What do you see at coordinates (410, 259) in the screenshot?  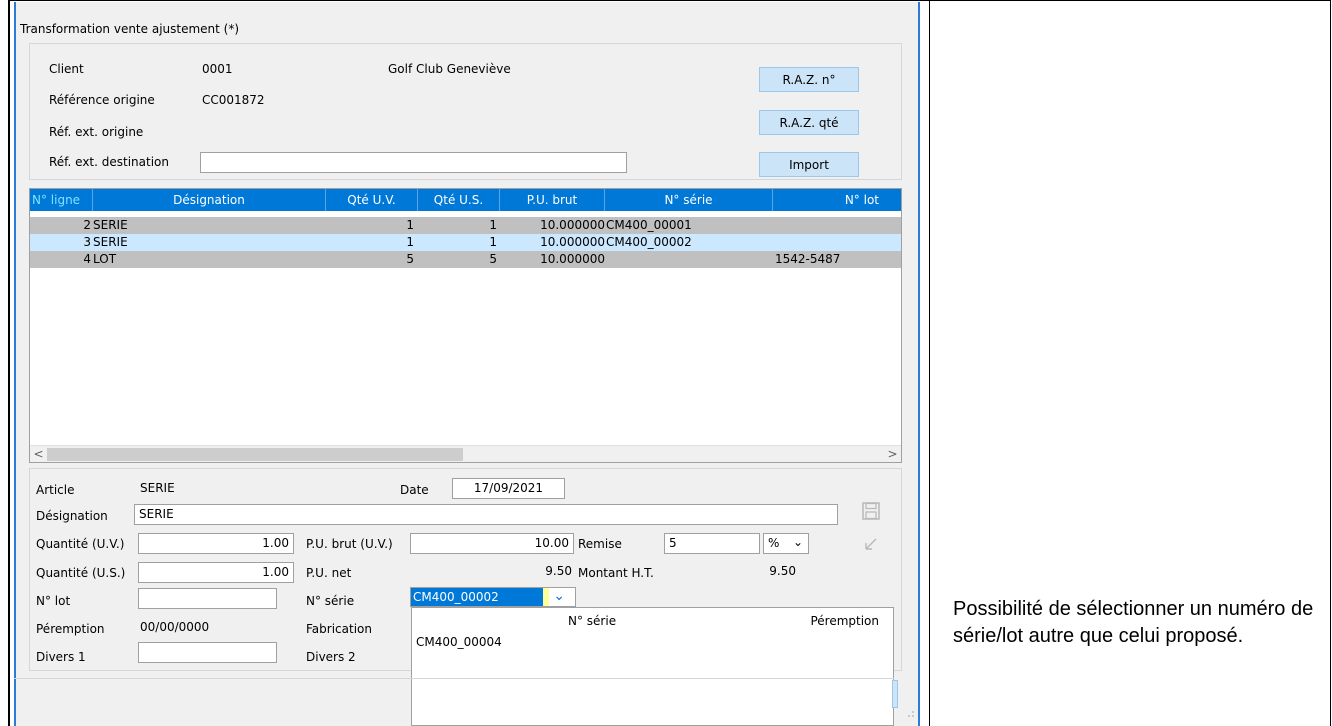 I see `cell-qte-uv: 5` at bounding box center [410, 259].